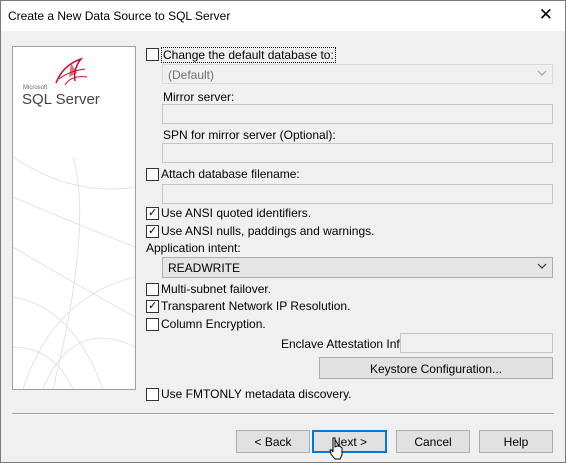 Image resolution: width=566 pixels, height=463 pixels. I want to click on column-encryption-checkbox, so click(152, 324).